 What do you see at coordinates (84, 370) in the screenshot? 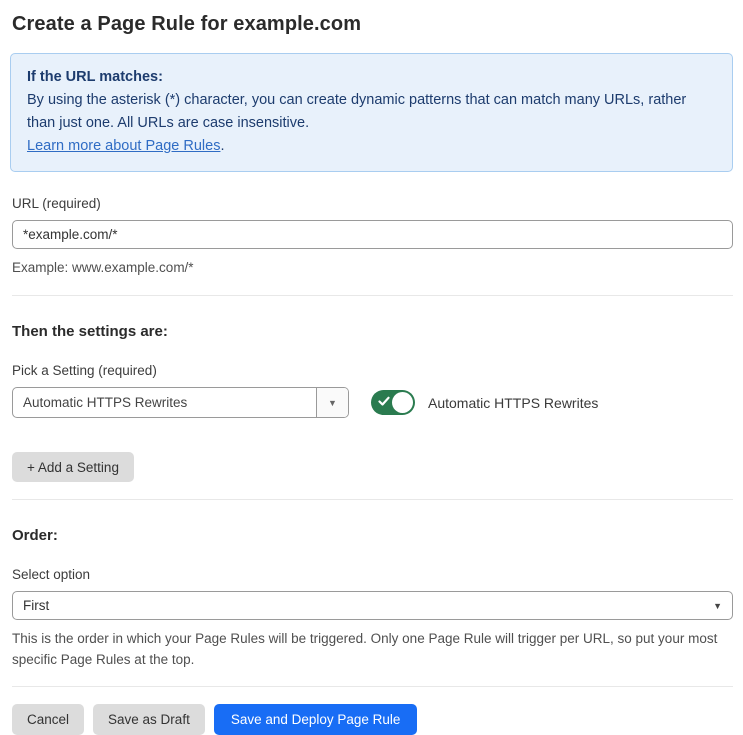
I see `pick-setting-label: Pick a Setting (required)` at bounding box center [84, 370].